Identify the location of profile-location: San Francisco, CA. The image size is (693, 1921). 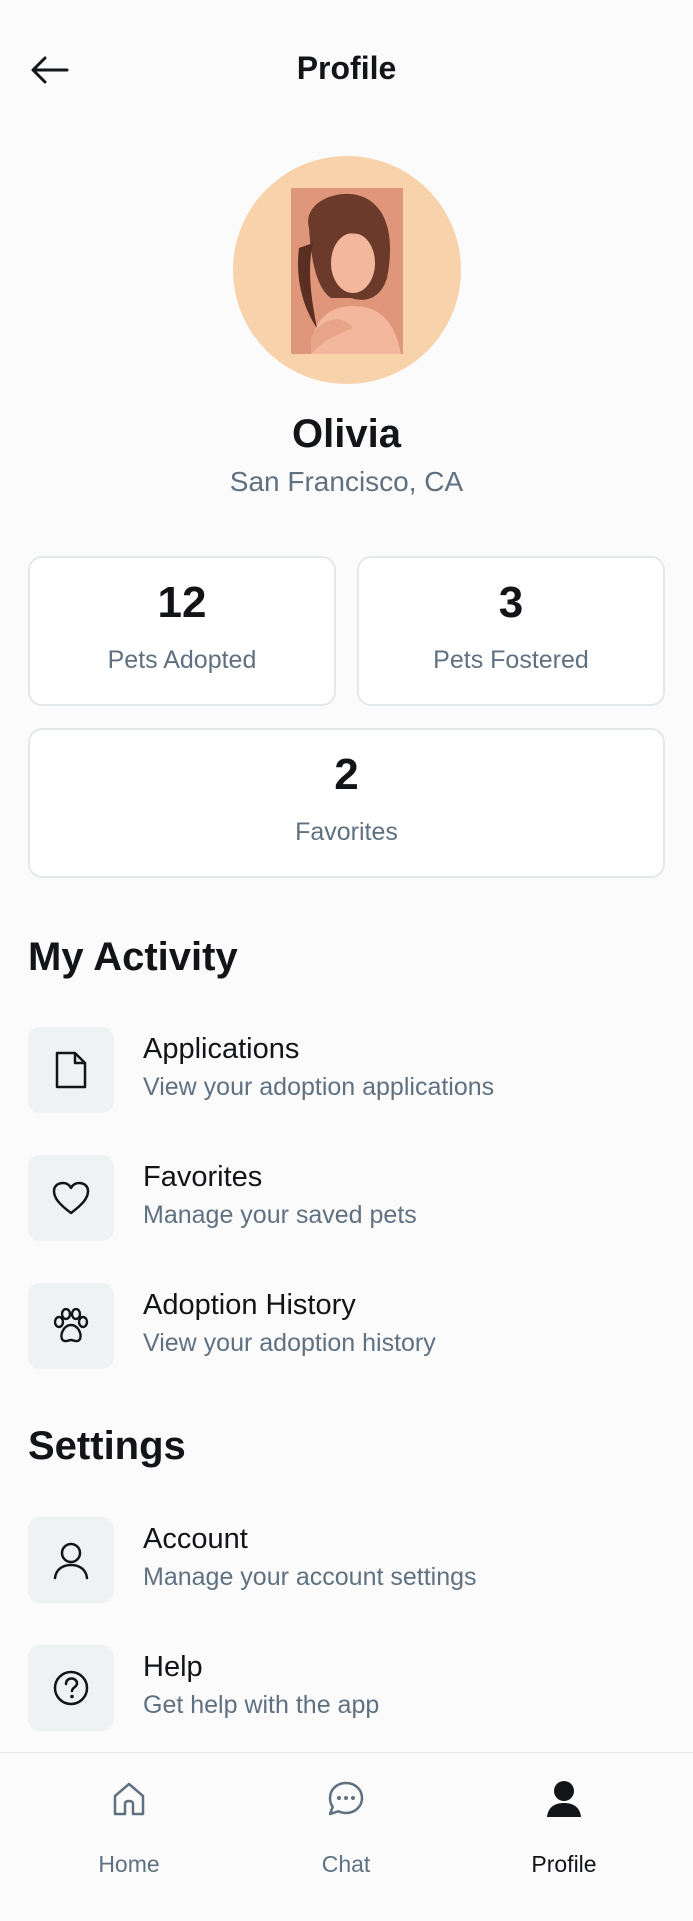
(346, 481).